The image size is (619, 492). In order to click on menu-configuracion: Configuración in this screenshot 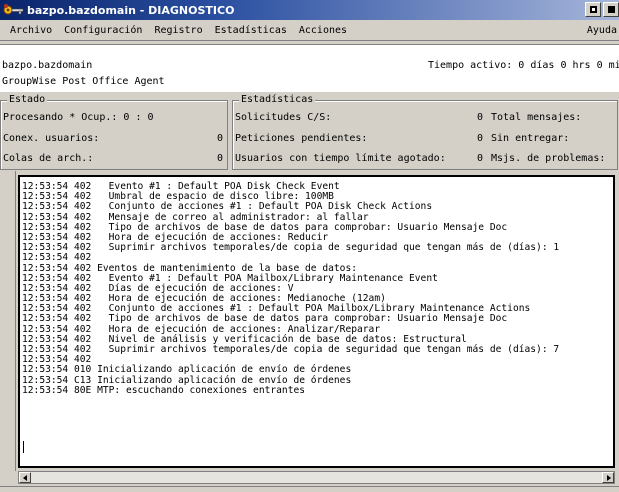, I will do `click(103, 30)`.